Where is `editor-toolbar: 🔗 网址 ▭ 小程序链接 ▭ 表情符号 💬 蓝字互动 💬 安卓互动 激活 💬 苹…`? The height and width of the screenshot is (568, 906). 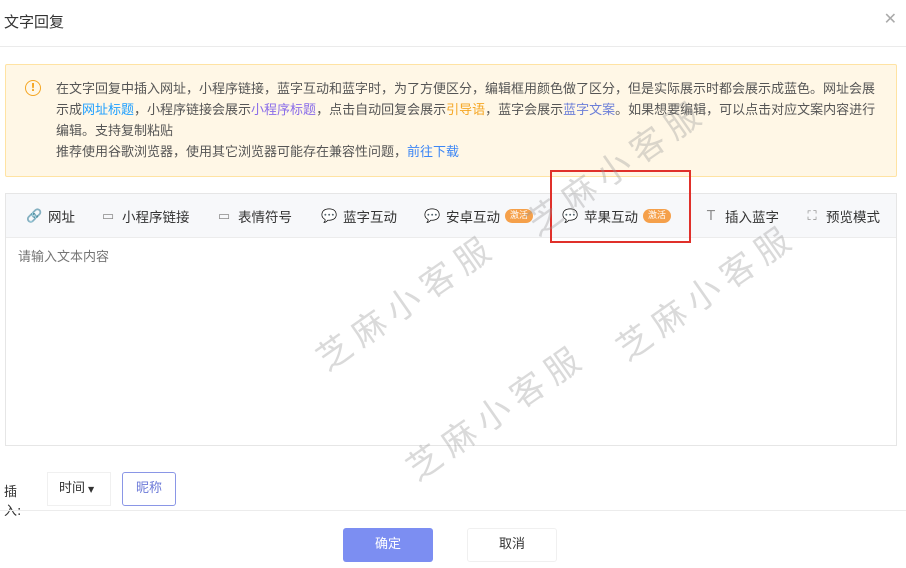 editor-toolbar: 🔗 网址 ▭ 小程序链接 ▭ 表情符号 💬 蓝字互动 💬 安卓互动 激活 💬 苹… is located at coordinates (451, 216).